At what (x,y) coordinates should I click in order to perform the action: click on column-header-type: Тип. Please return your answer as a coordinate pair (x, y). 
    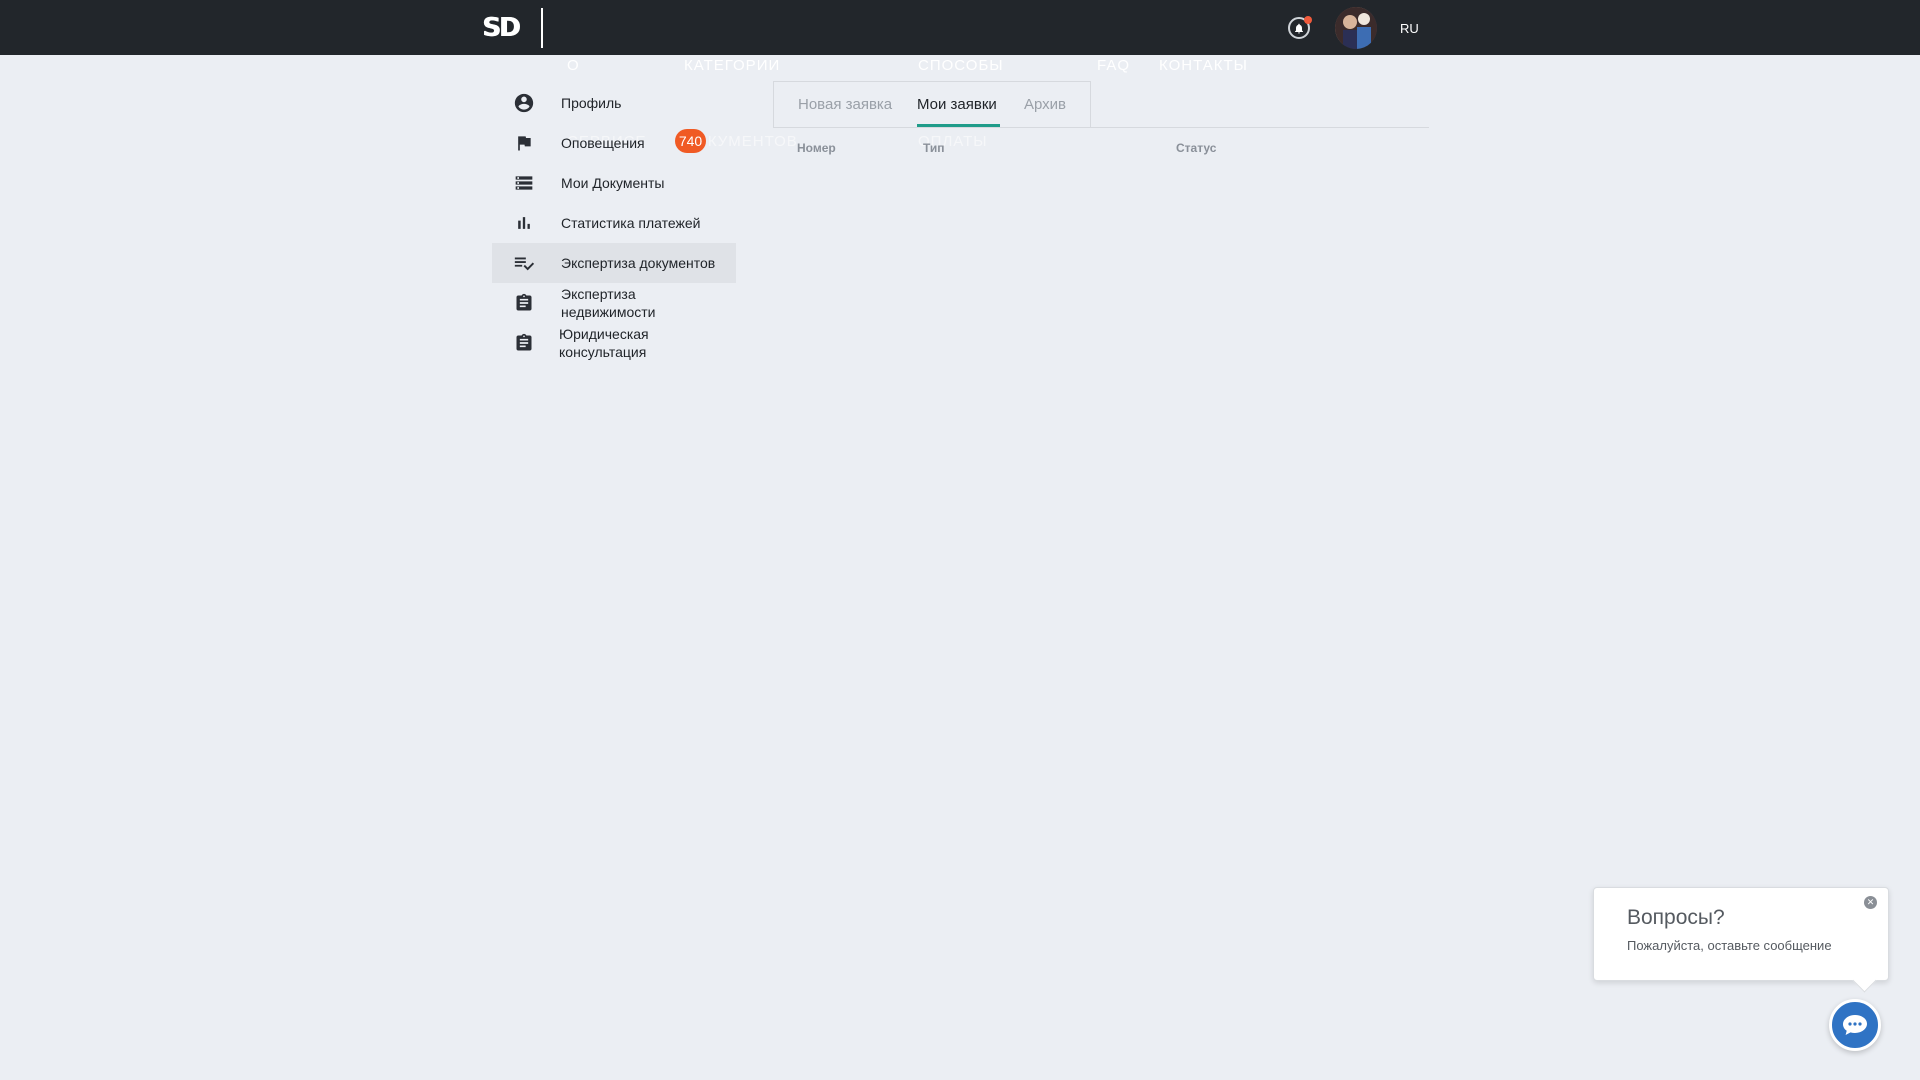
    Looking at the image, I should click on (934, 148).